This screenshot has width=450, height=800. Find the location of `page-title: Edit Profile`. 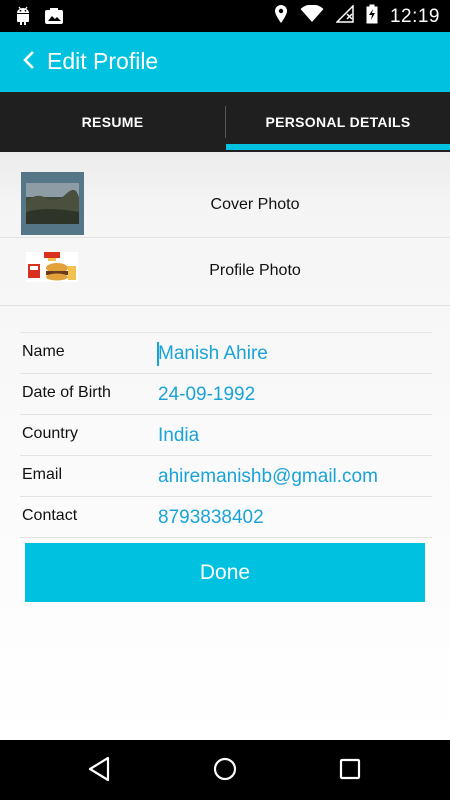

page-title: Edit Profile is located at coordinates (103, 61).